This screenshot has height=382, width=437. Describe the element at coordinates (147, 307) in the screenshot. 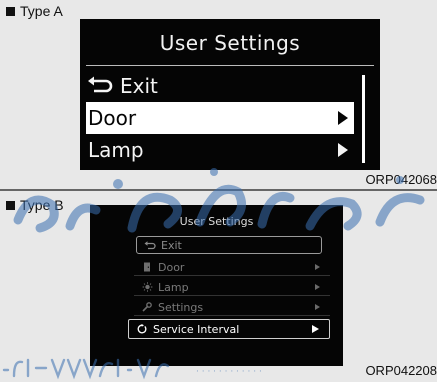

I see `wrench-icon` at that location.